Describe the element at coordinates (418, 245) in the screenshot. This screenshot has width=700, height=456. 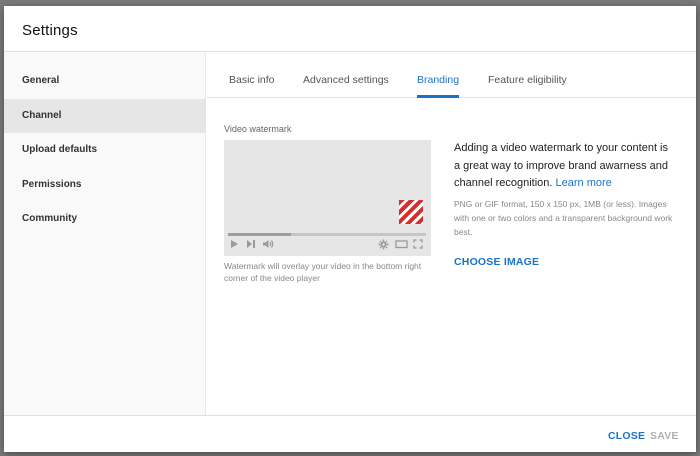
I see `fullscreen-icon` at that location.